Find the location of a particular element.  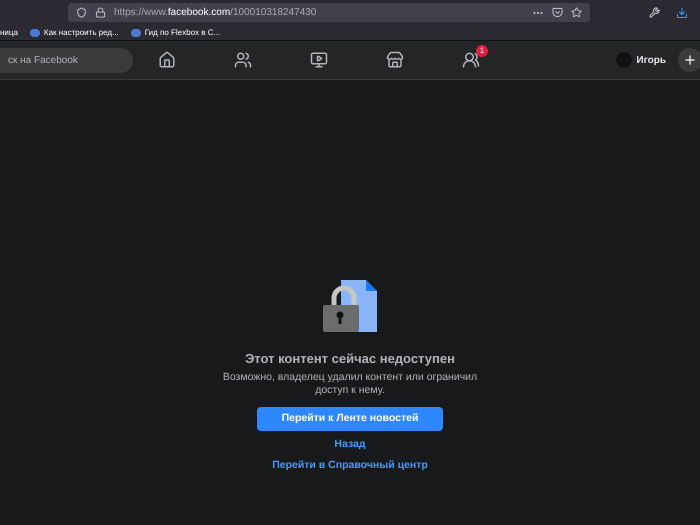

address-bar: https://www.facebook.com/100010318247430 is located at coordinates (329, 12).